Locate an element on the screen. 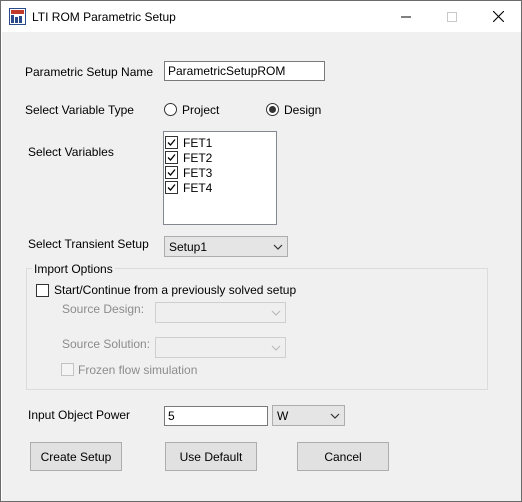 The height and width of the screenshot is (502, 522). checkbox-fet1 is located at coordinates (171, 142).